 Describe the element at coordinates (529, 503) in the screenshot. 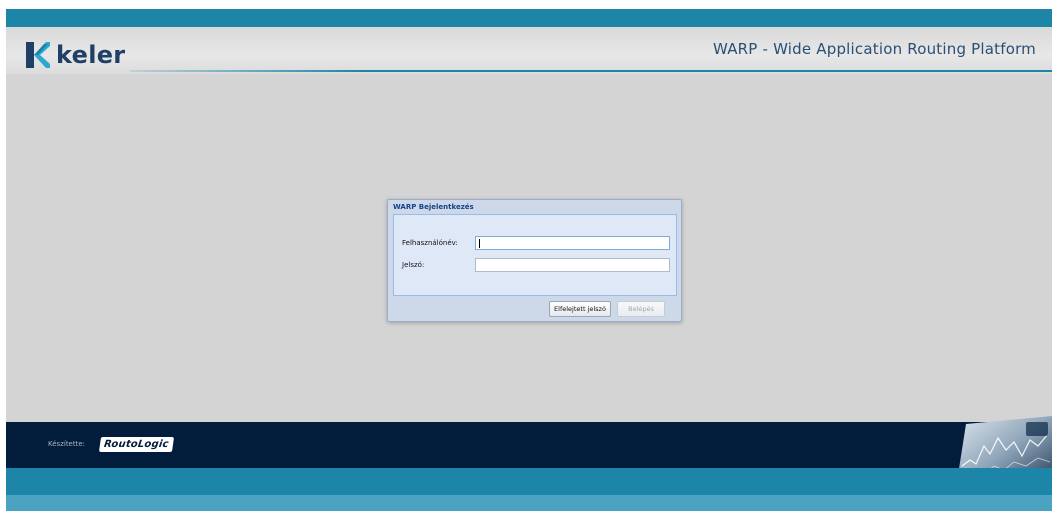

I see `bottom-light-bar` at that location.